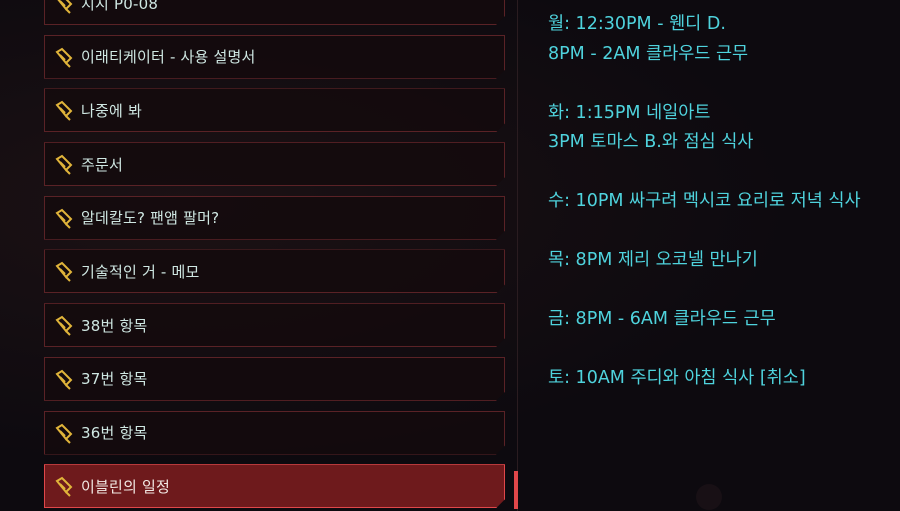 The image size is (900, 511). What do you see at coordinates (150, 218) in the screenshot?
I see `shard-item-label: 알데칼도? 팬앰 팔머?` at bounding box center [150, 218].